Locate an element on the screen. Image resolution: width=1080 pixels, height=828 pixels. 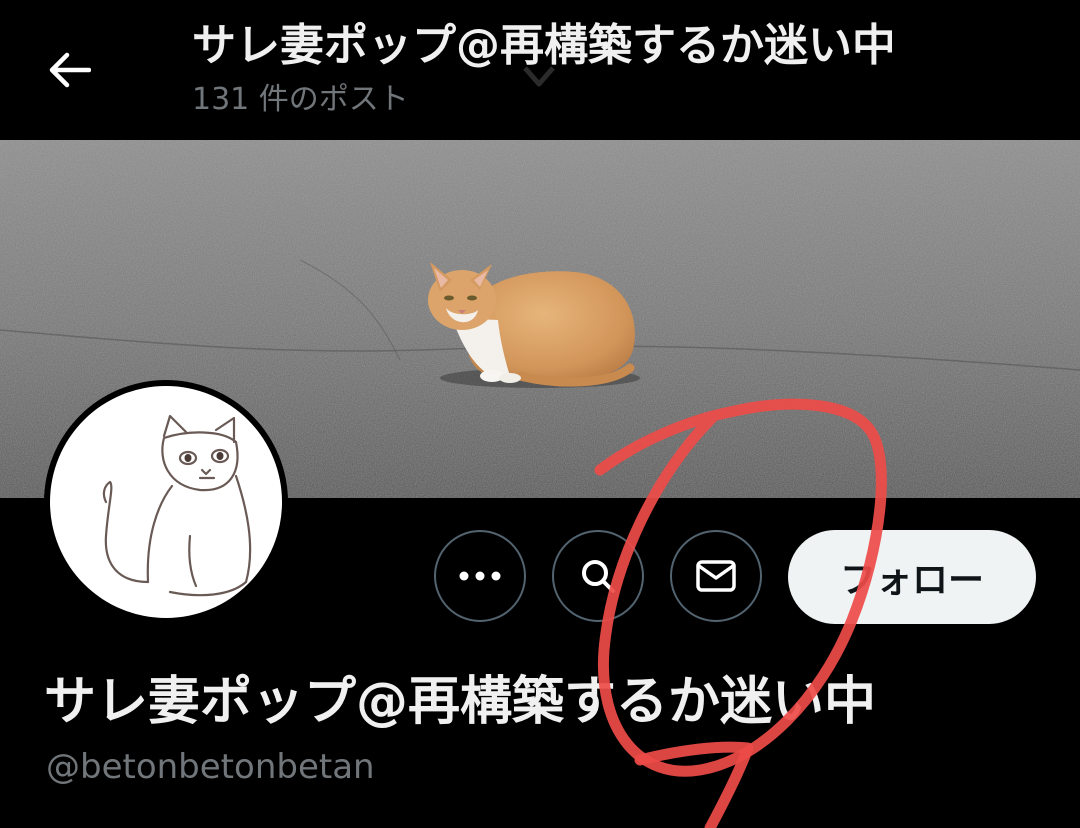
avatar is located at coordinates (166, 502).